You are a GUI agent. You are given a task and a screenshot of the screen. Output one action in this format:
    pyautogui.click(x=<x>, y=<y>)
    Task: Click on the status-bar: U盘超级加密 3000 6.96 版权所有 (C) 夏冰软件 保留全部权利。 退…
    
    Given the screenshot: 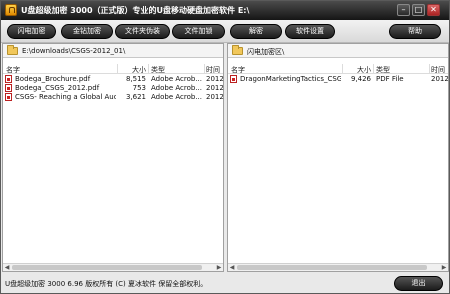 What is the action you would take?
    pyautogui.click(x=225, y=283)
    